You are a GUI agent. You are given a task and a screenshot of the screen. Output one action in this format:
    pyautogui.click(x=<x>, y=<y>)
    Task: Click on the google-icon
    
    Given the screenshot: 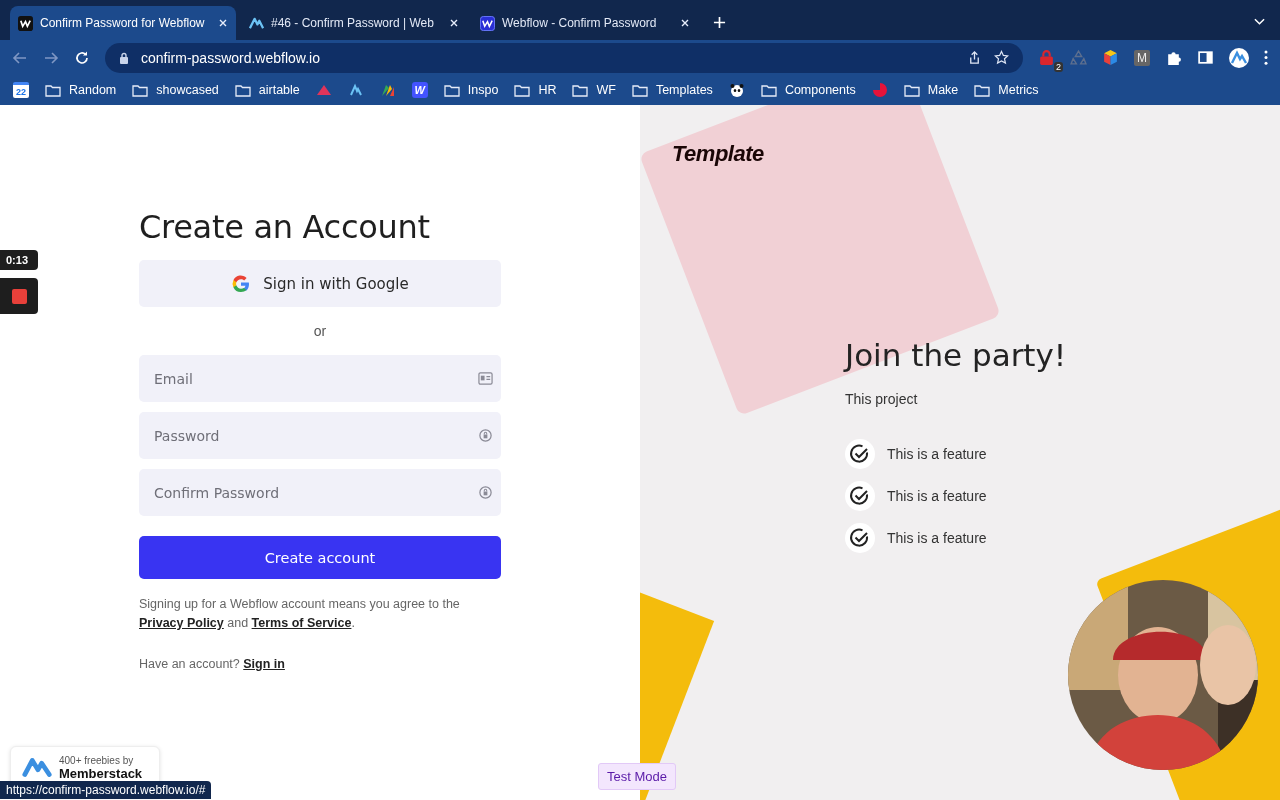 What is the action you would take?
    pyautogui.click(x=241, y=283)
    